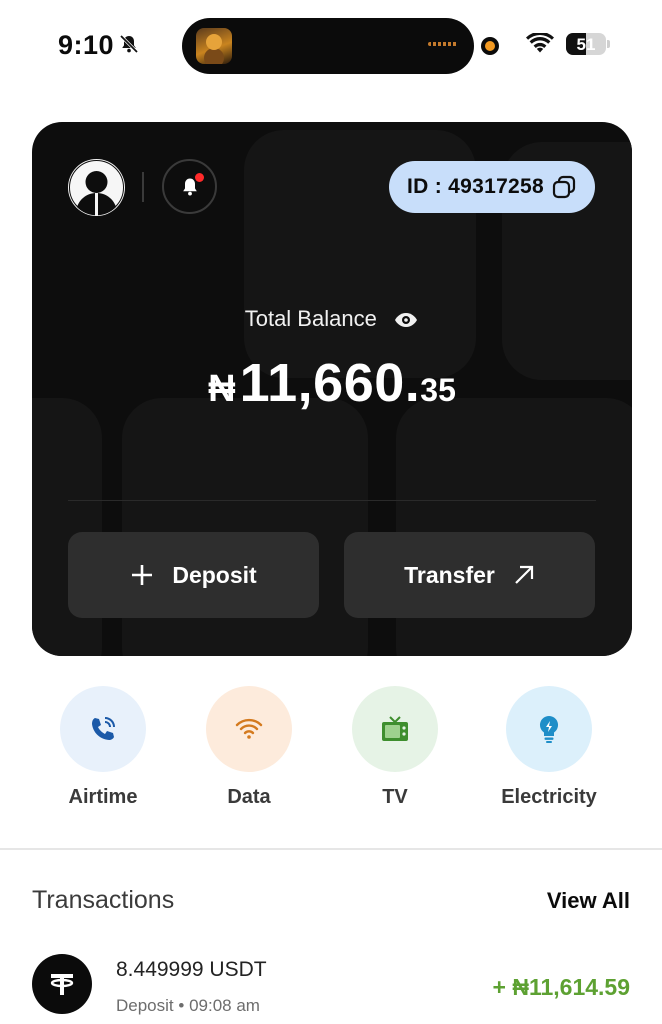  Describe the element at coordinates (443, 44) in the screenshot. I see `live-activity-indicator` at that location.